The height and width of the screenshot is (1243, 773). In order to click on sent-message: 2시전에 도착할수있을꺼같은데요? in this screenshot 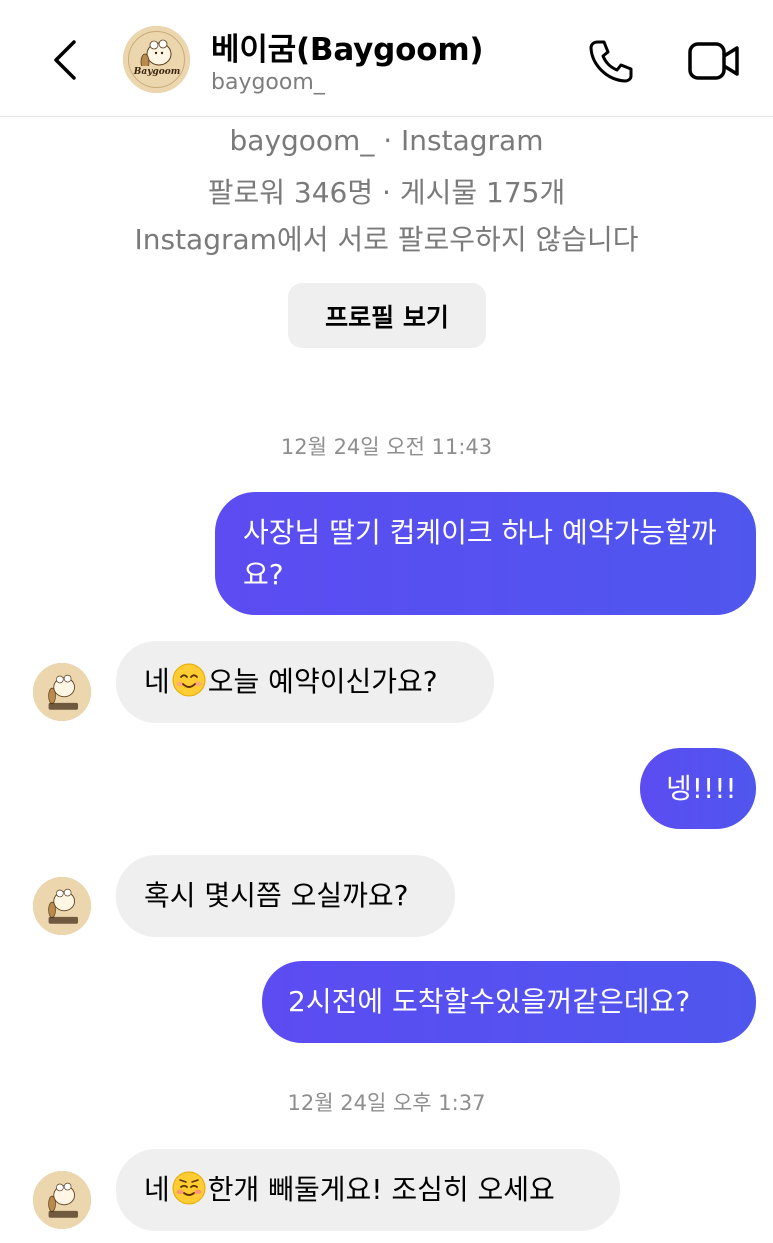, I will do `click(509, 1002)`.